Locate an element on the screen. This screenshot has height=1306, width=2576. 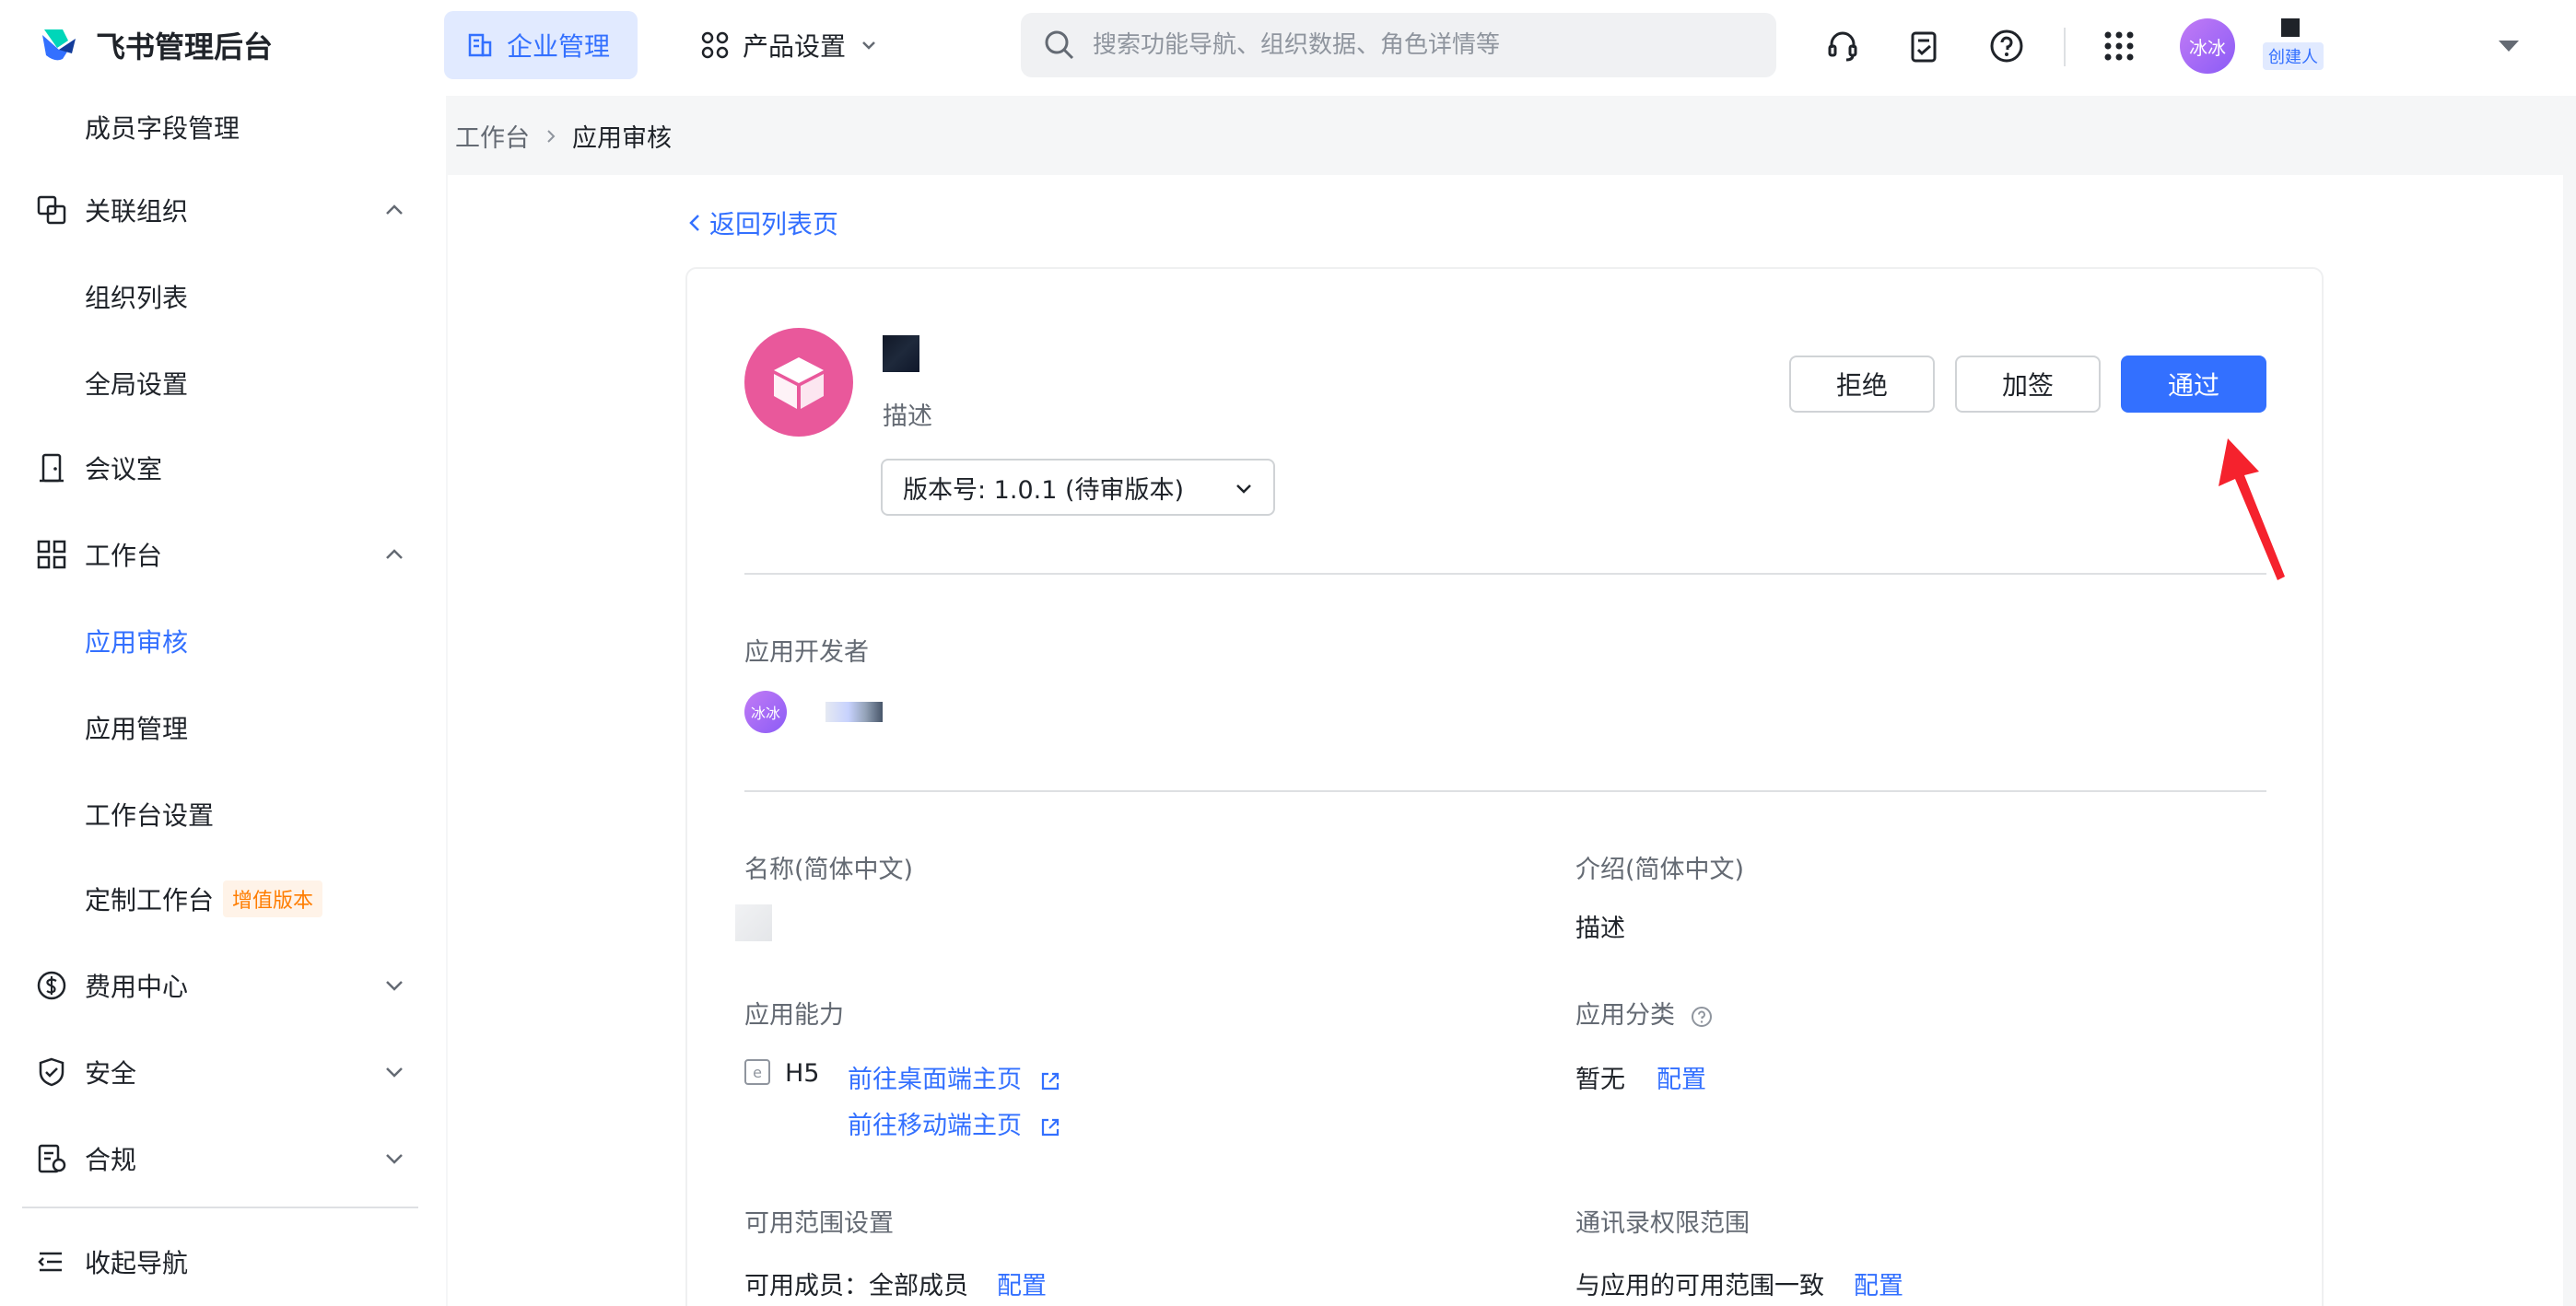
sidebar-item-workplace: 工作台 is located at coordinates (223, 554).